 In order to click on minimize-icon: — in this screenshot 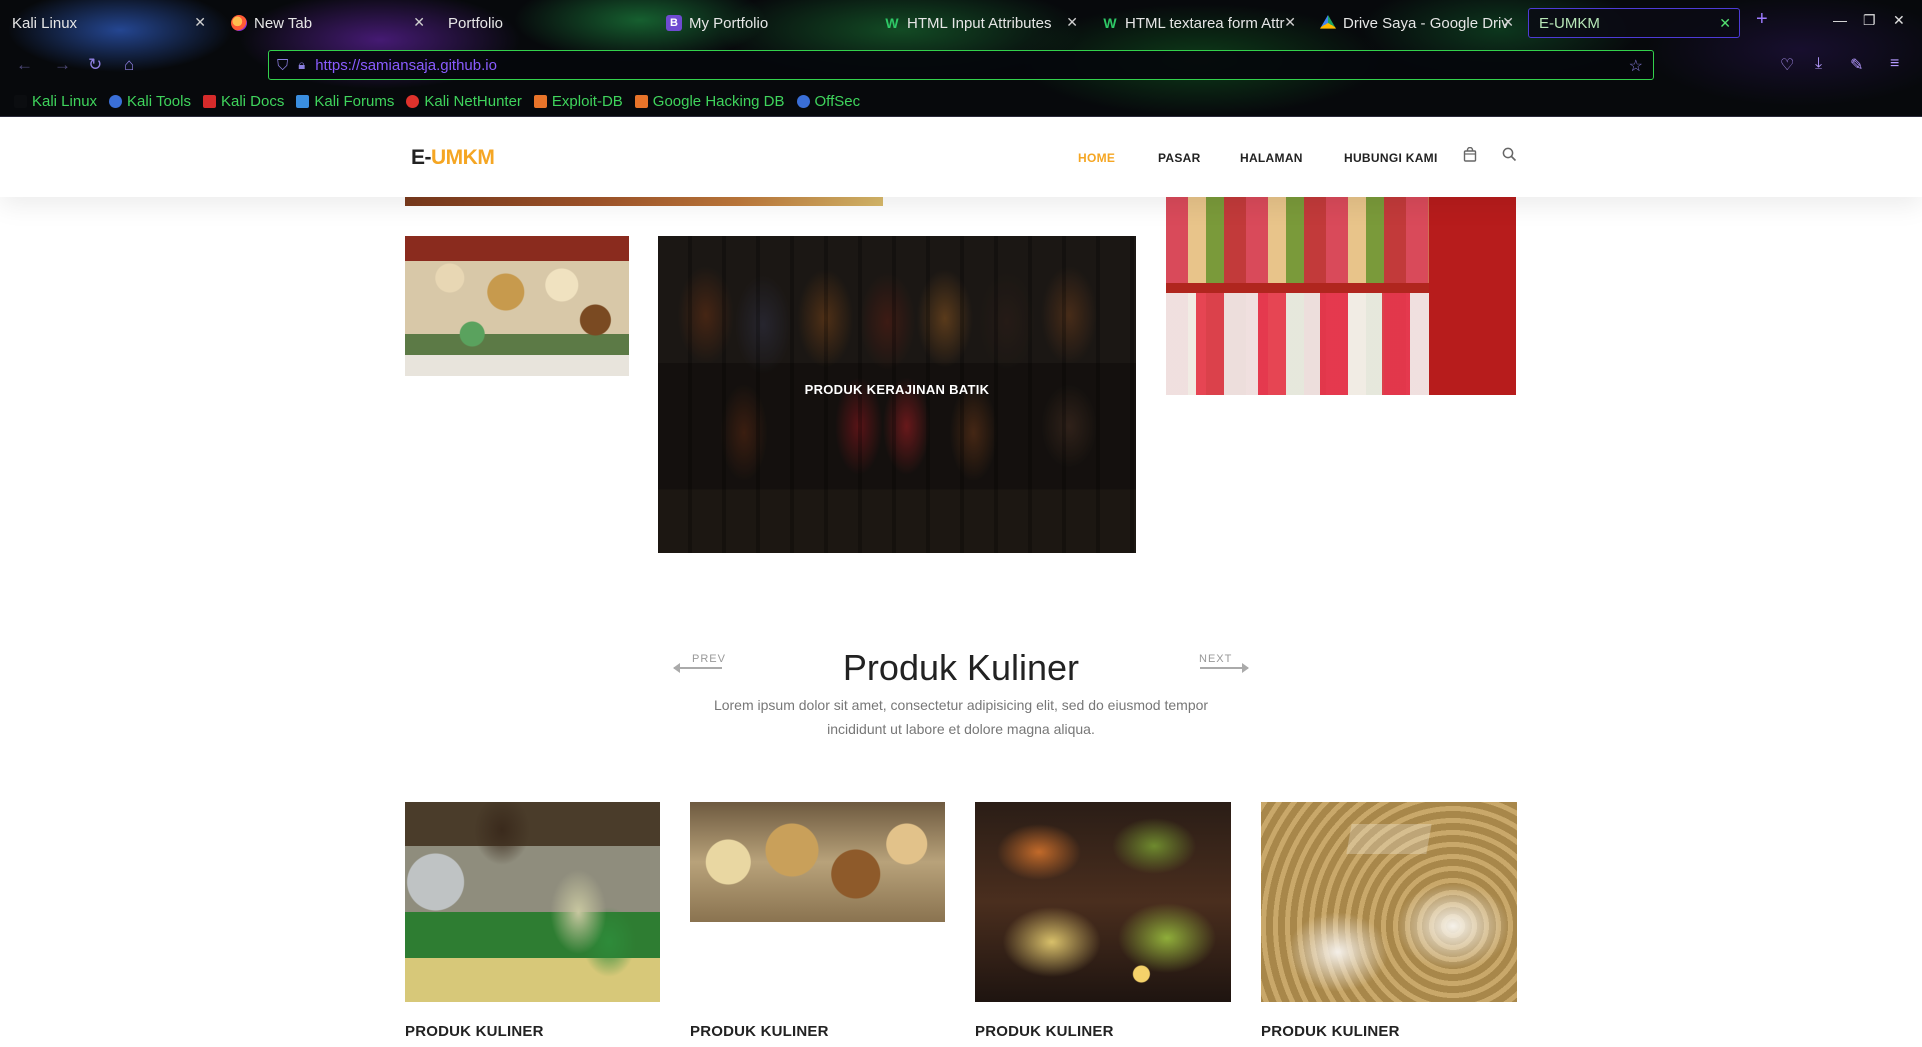, I will do `click(1840, 20)`.